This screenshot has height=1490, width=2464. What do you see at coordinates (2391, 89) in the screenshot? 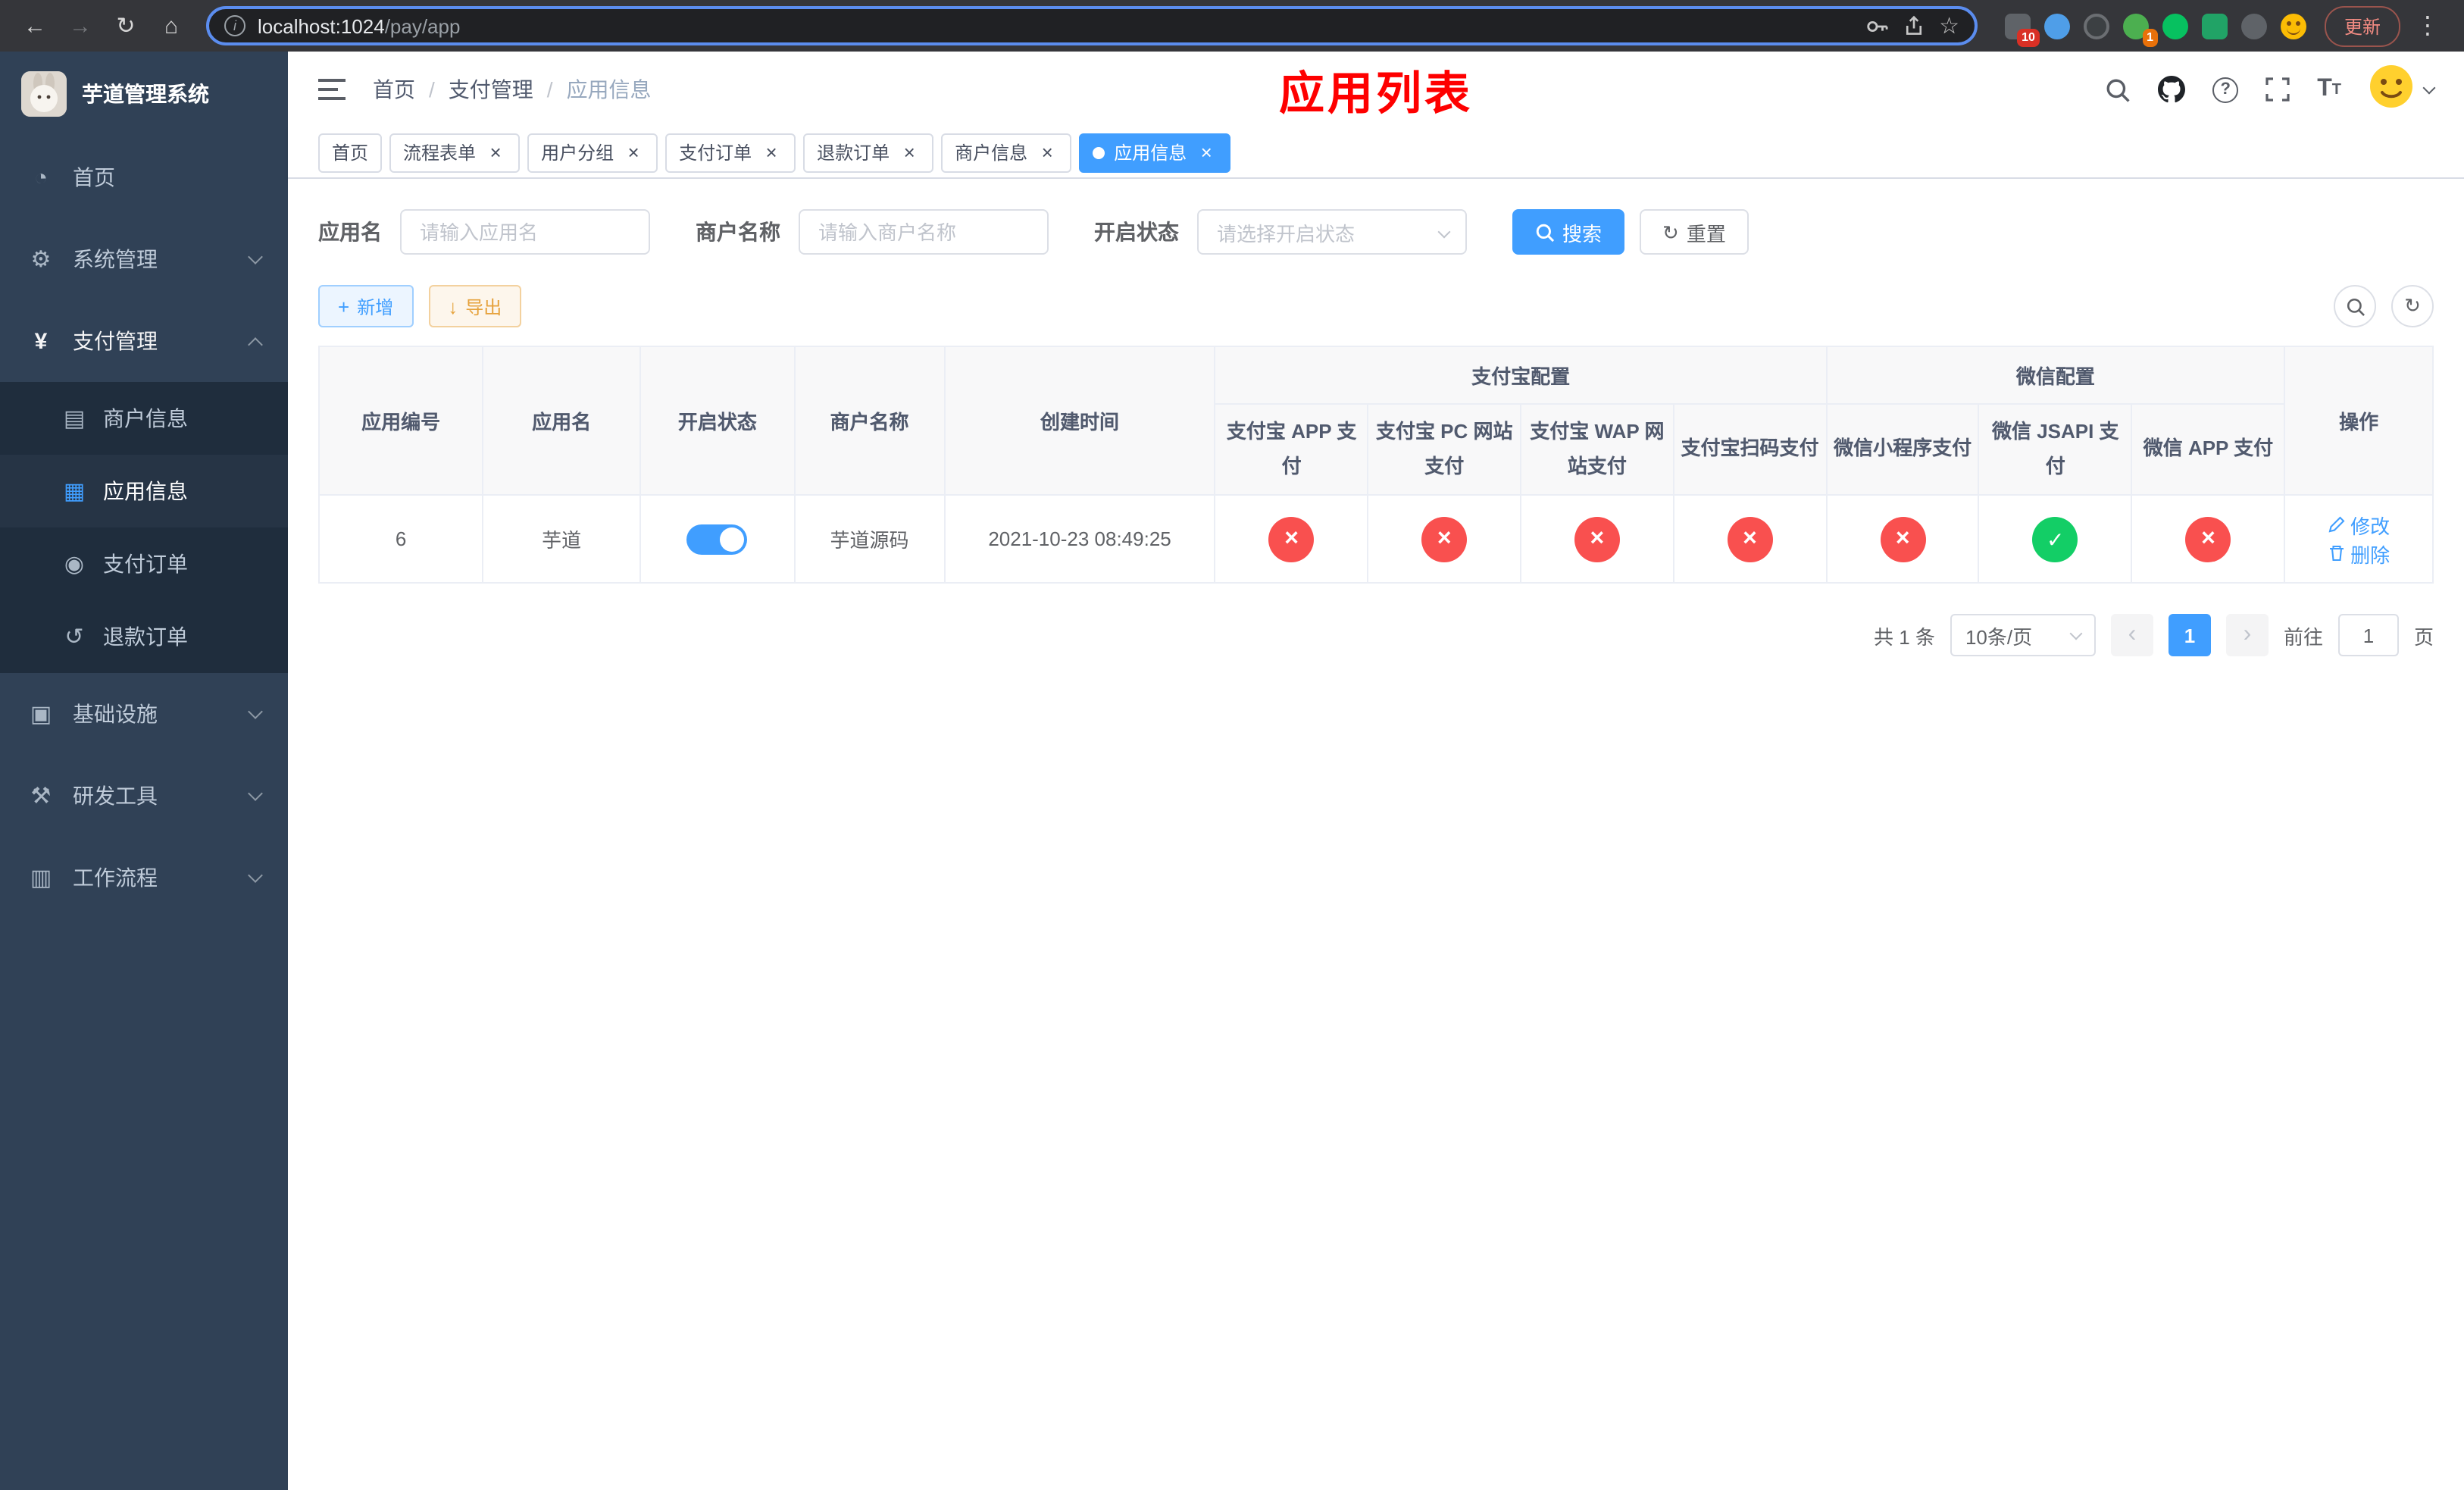
I see `avatar` at bounding box center [2391, 89].